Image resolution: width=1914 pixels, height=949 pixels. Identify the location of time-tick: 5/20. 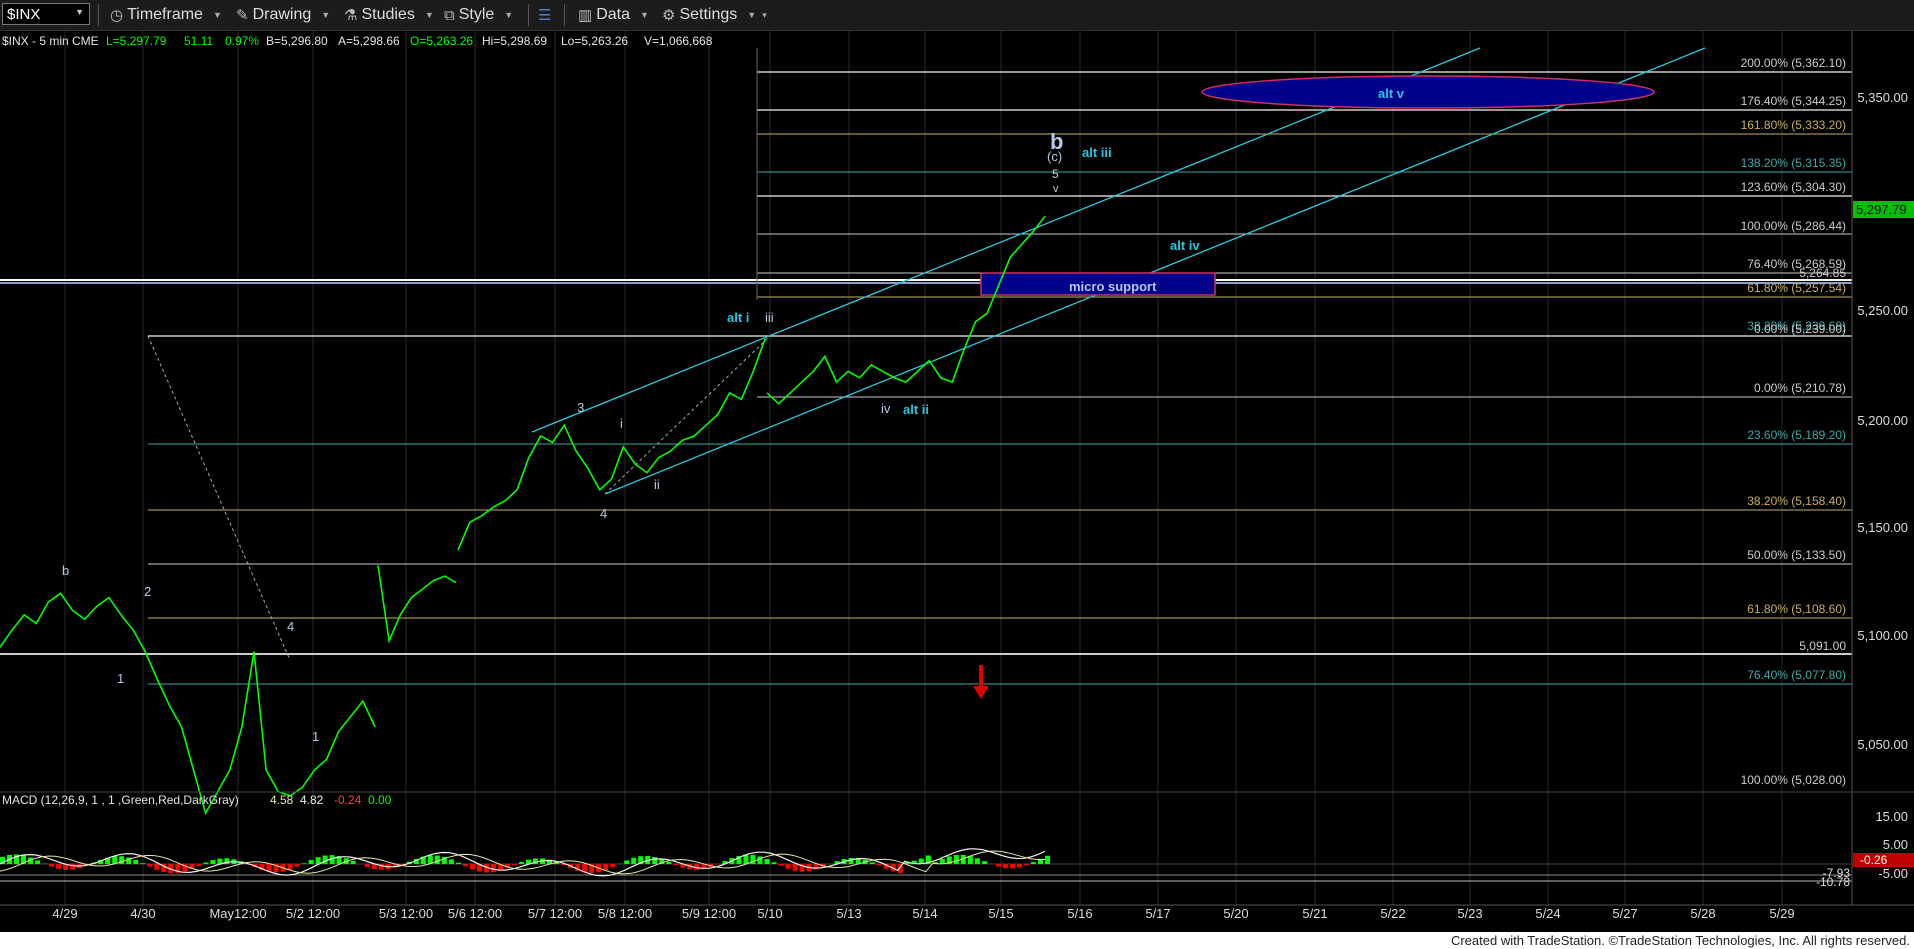
(1235, 913).